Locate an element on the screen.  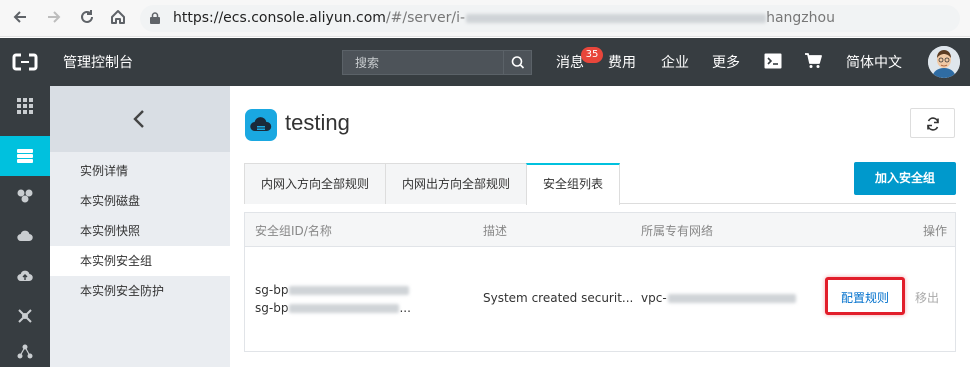
column-header-actions: 操作 is located at coordinates (935, 231).